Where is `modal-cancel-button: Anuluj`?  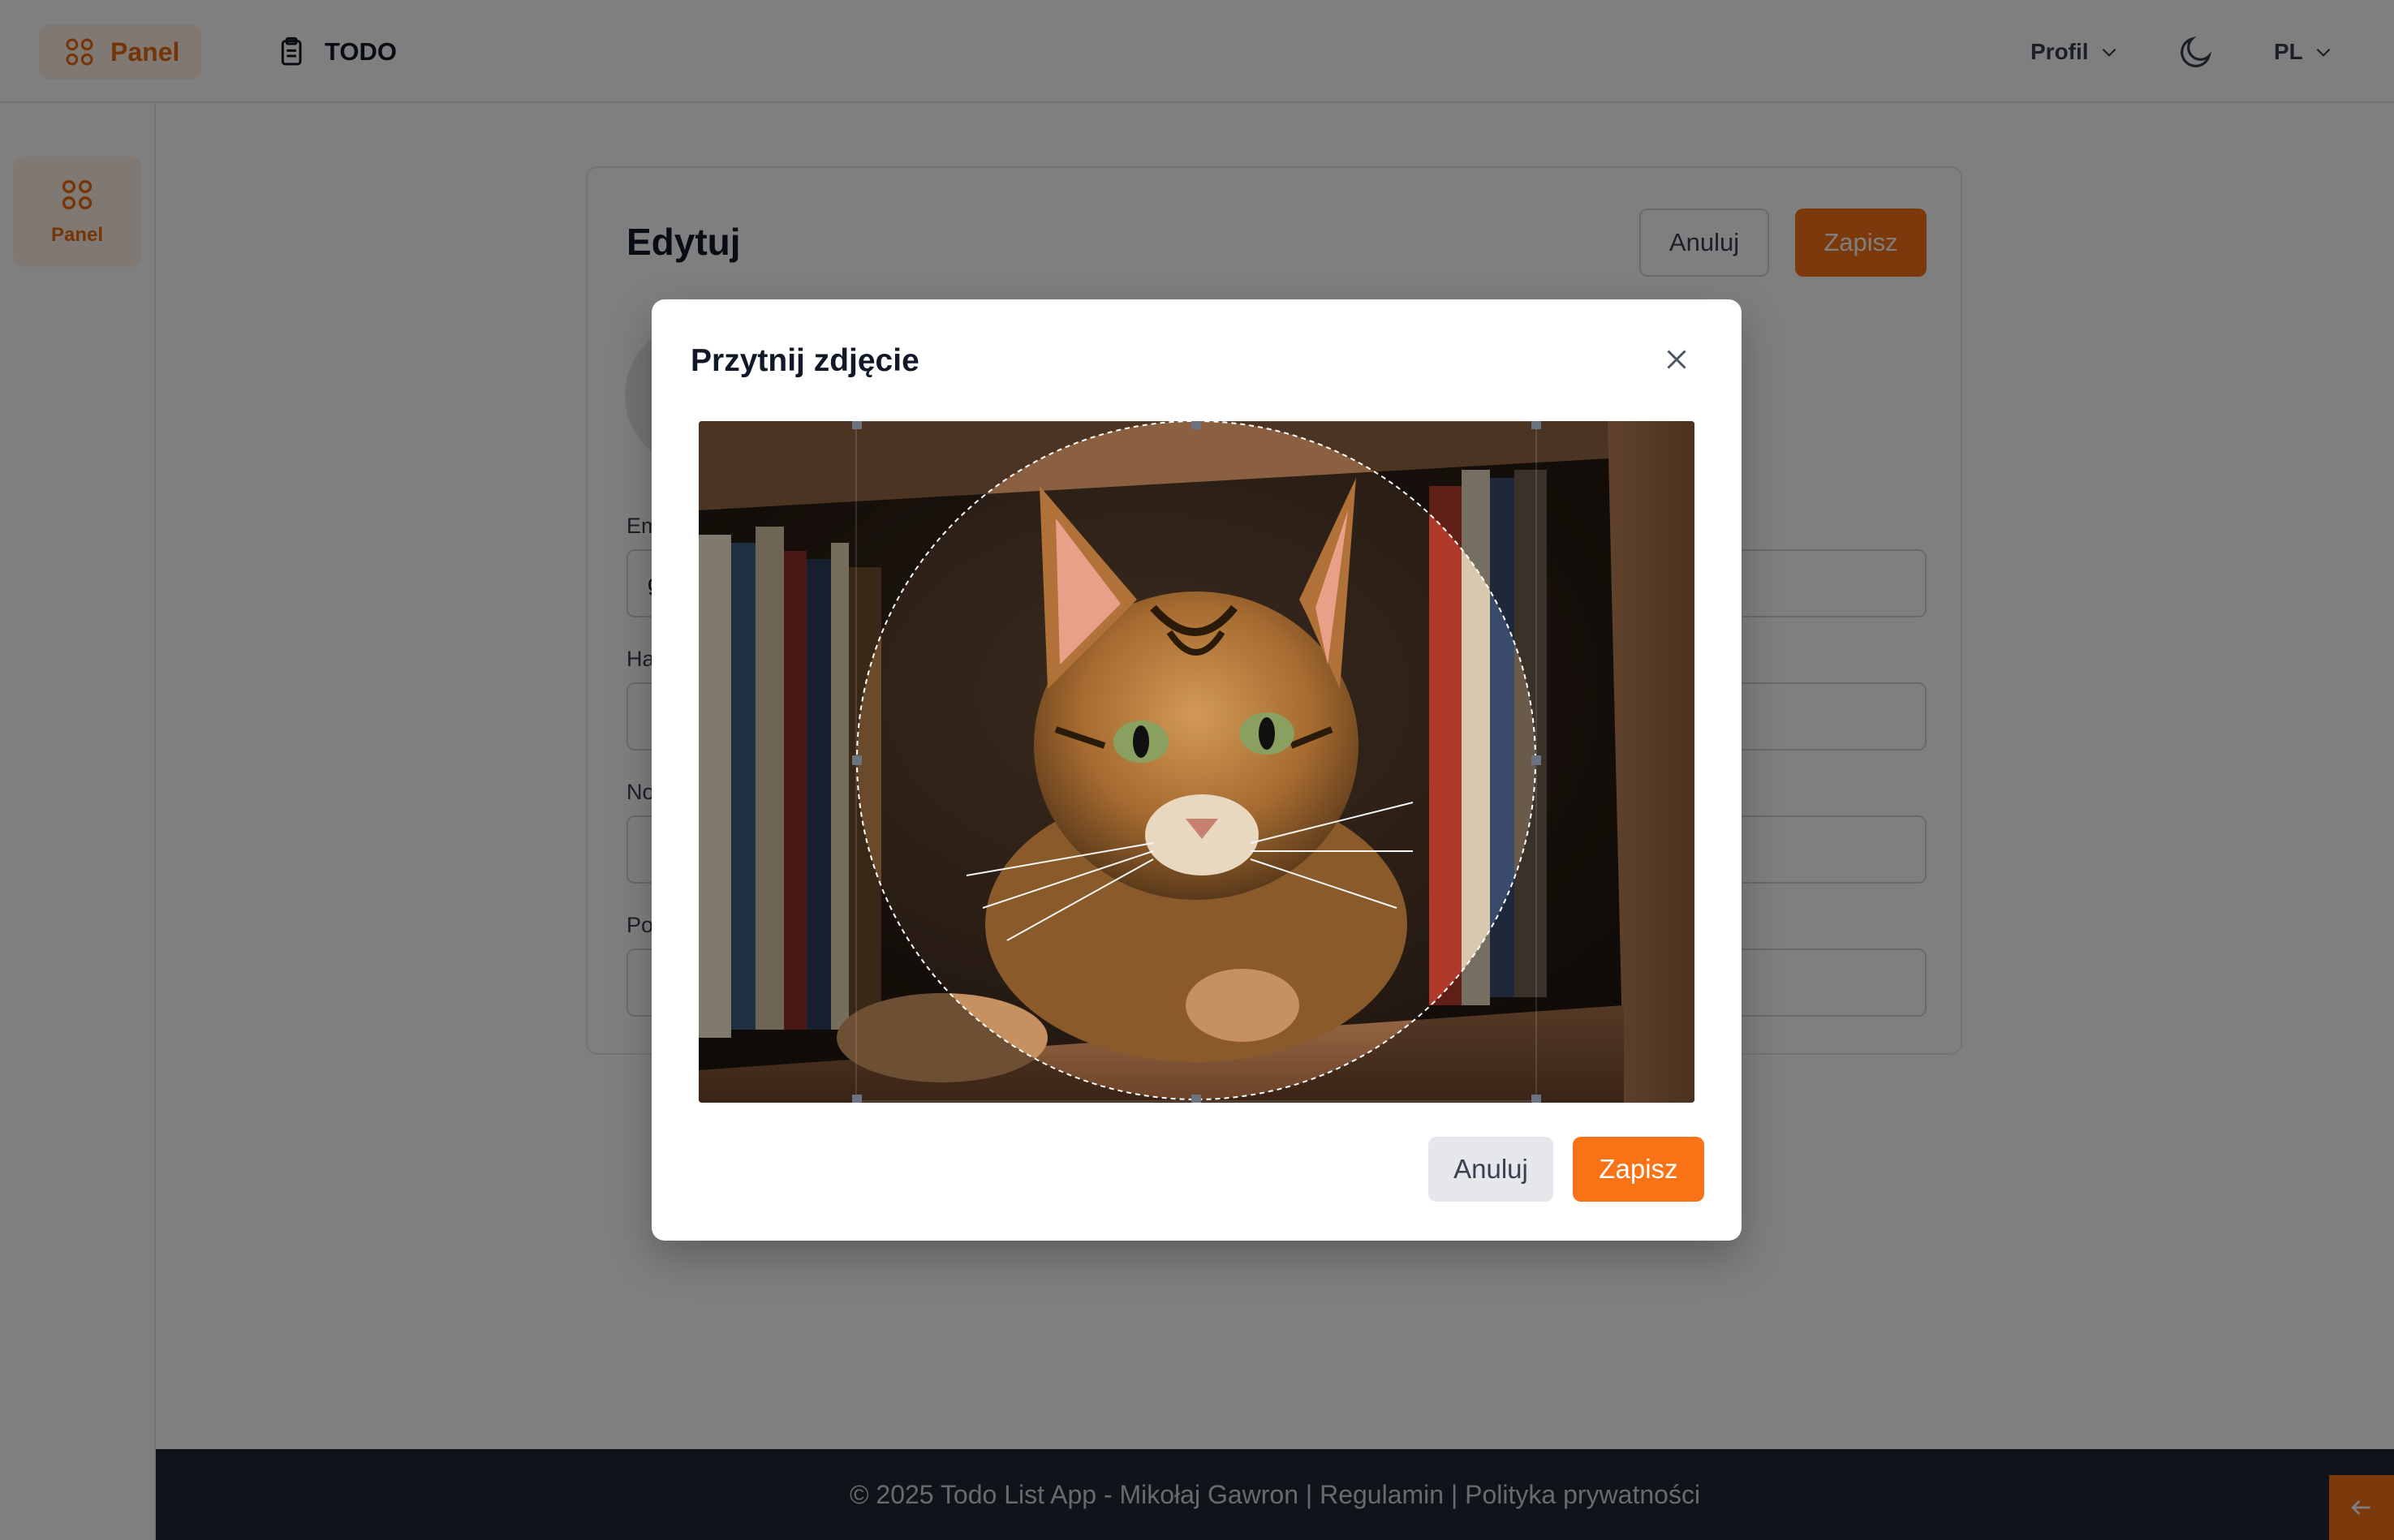 modal-cancel-button: Anuluj is located at coordinates (1490, 1169).